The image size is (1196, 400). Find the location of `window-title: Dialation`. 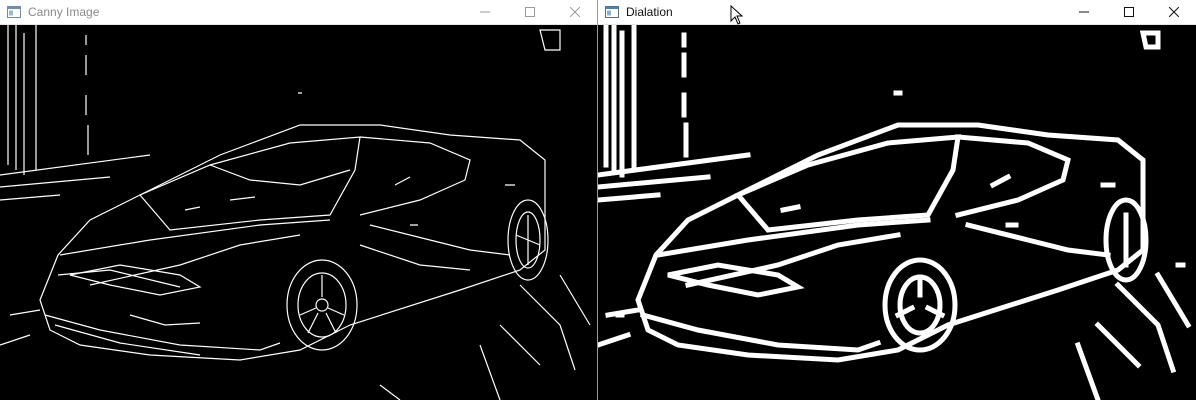

window-title: Dialation is located at coordinates (649, 12).